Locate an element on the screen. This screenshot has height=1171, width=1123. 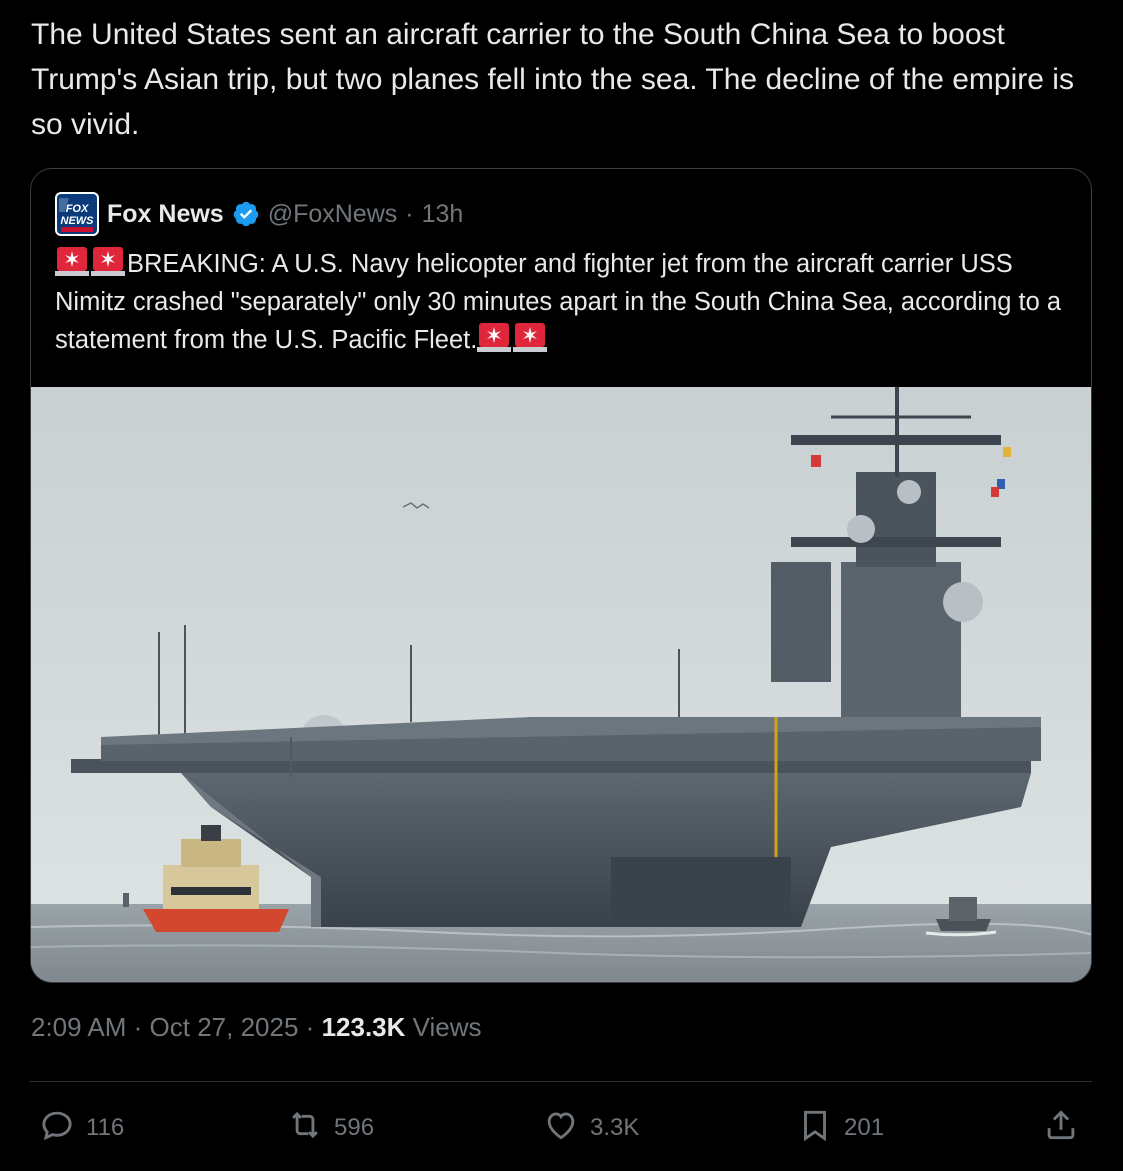
views-count: 123.3K is located at coordinates (363, 1027).